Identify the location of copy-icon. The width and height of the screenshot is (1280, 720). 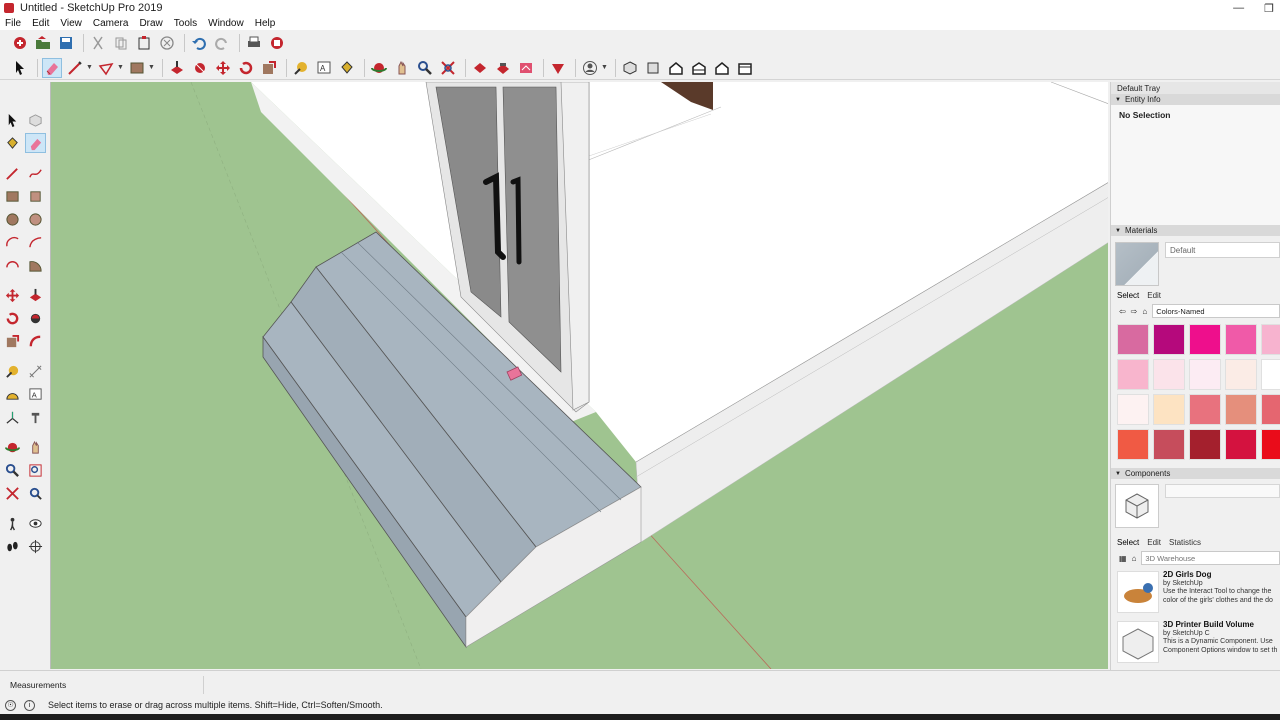
(121, 43).